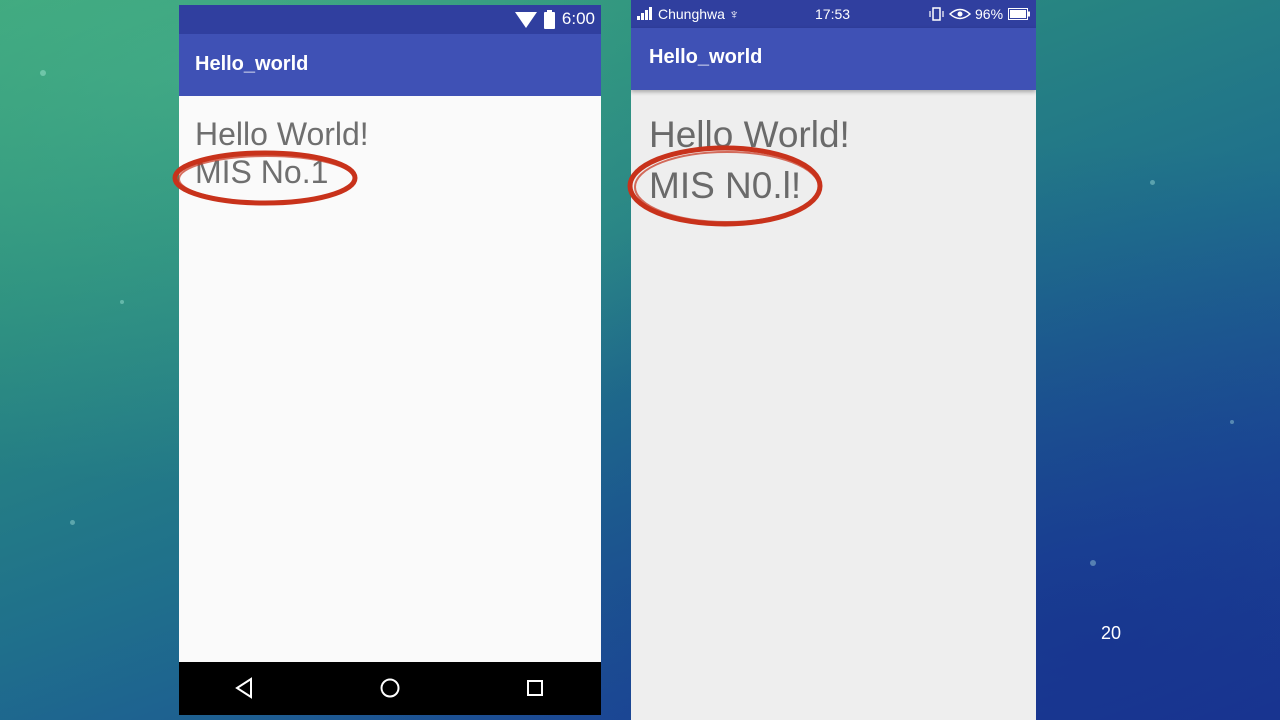 The width and height of the screenshot is (1280, 720). I want to click on signal-icon, so click(646, 13).